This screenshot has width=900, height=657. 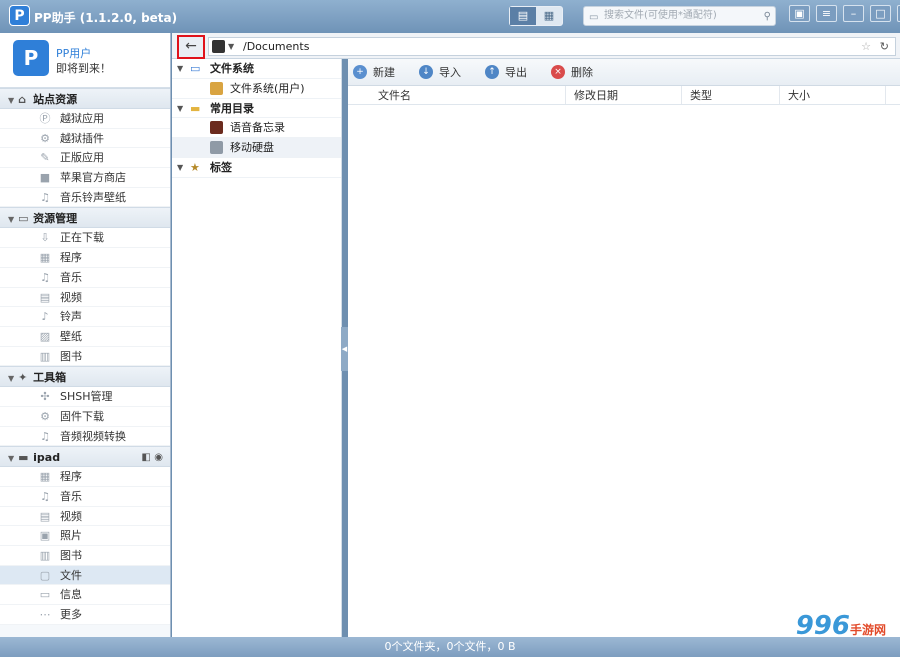 I want to click on more-icon: ⋯, so click(x=45, y=615).